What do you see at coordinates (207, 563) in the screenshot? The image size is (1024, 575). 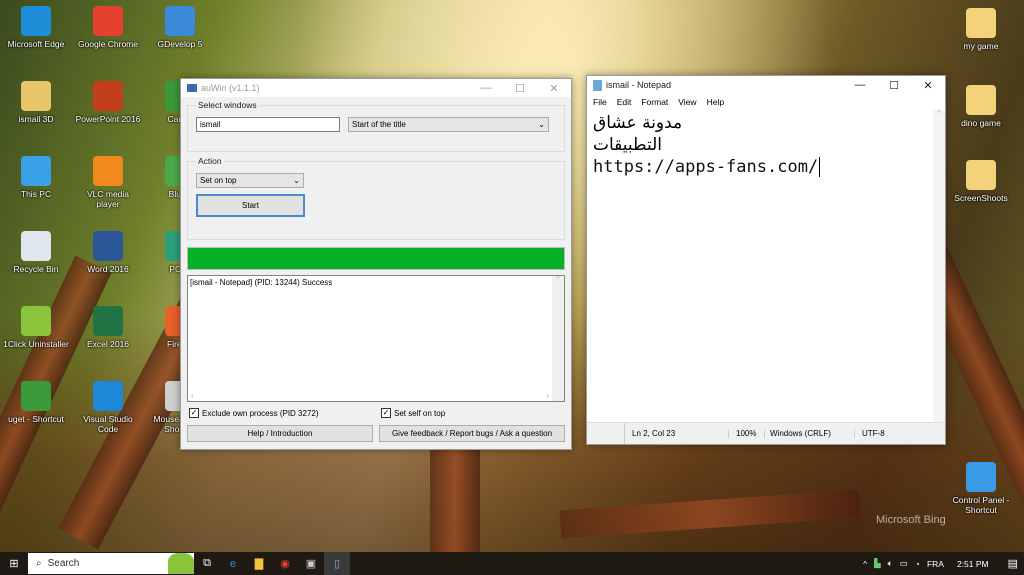 I see `task-view-icon: ⧉` at bounding box center [207, 563].